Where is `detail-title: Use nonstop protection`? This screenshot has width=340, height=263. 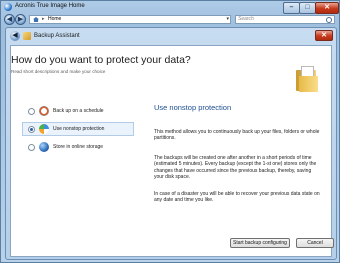
detail-title: Use nonstop protection is located at coordinates (193, 107).